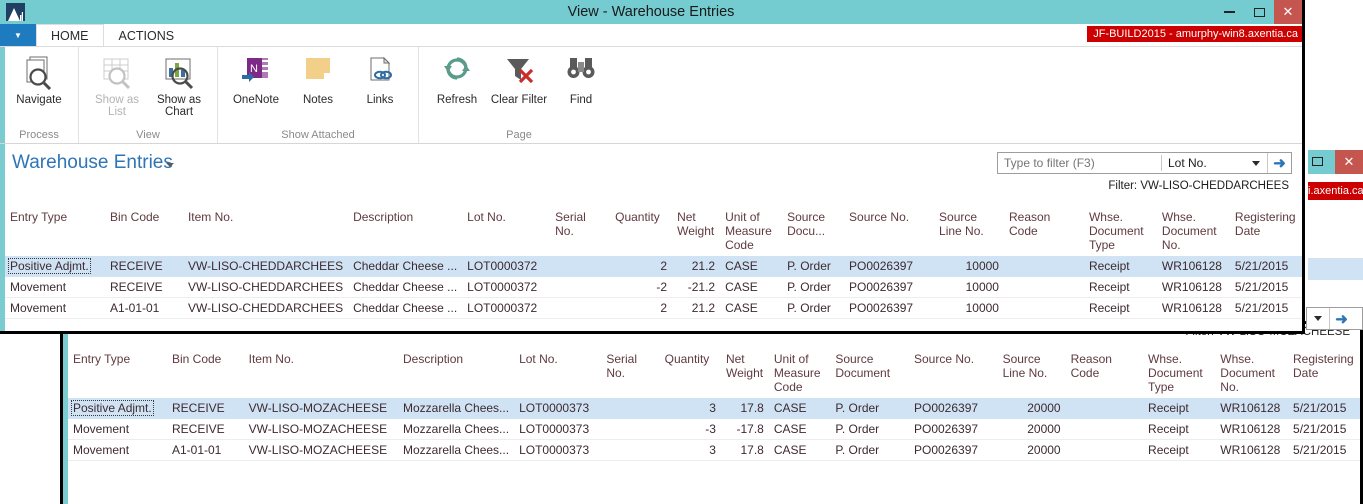 The width and height of the screenshot is (1363, 504). What do you see at coordinates (70, 35) in the screenshot?
I see `tab-home: HOME` at bounding box center [70, 35].